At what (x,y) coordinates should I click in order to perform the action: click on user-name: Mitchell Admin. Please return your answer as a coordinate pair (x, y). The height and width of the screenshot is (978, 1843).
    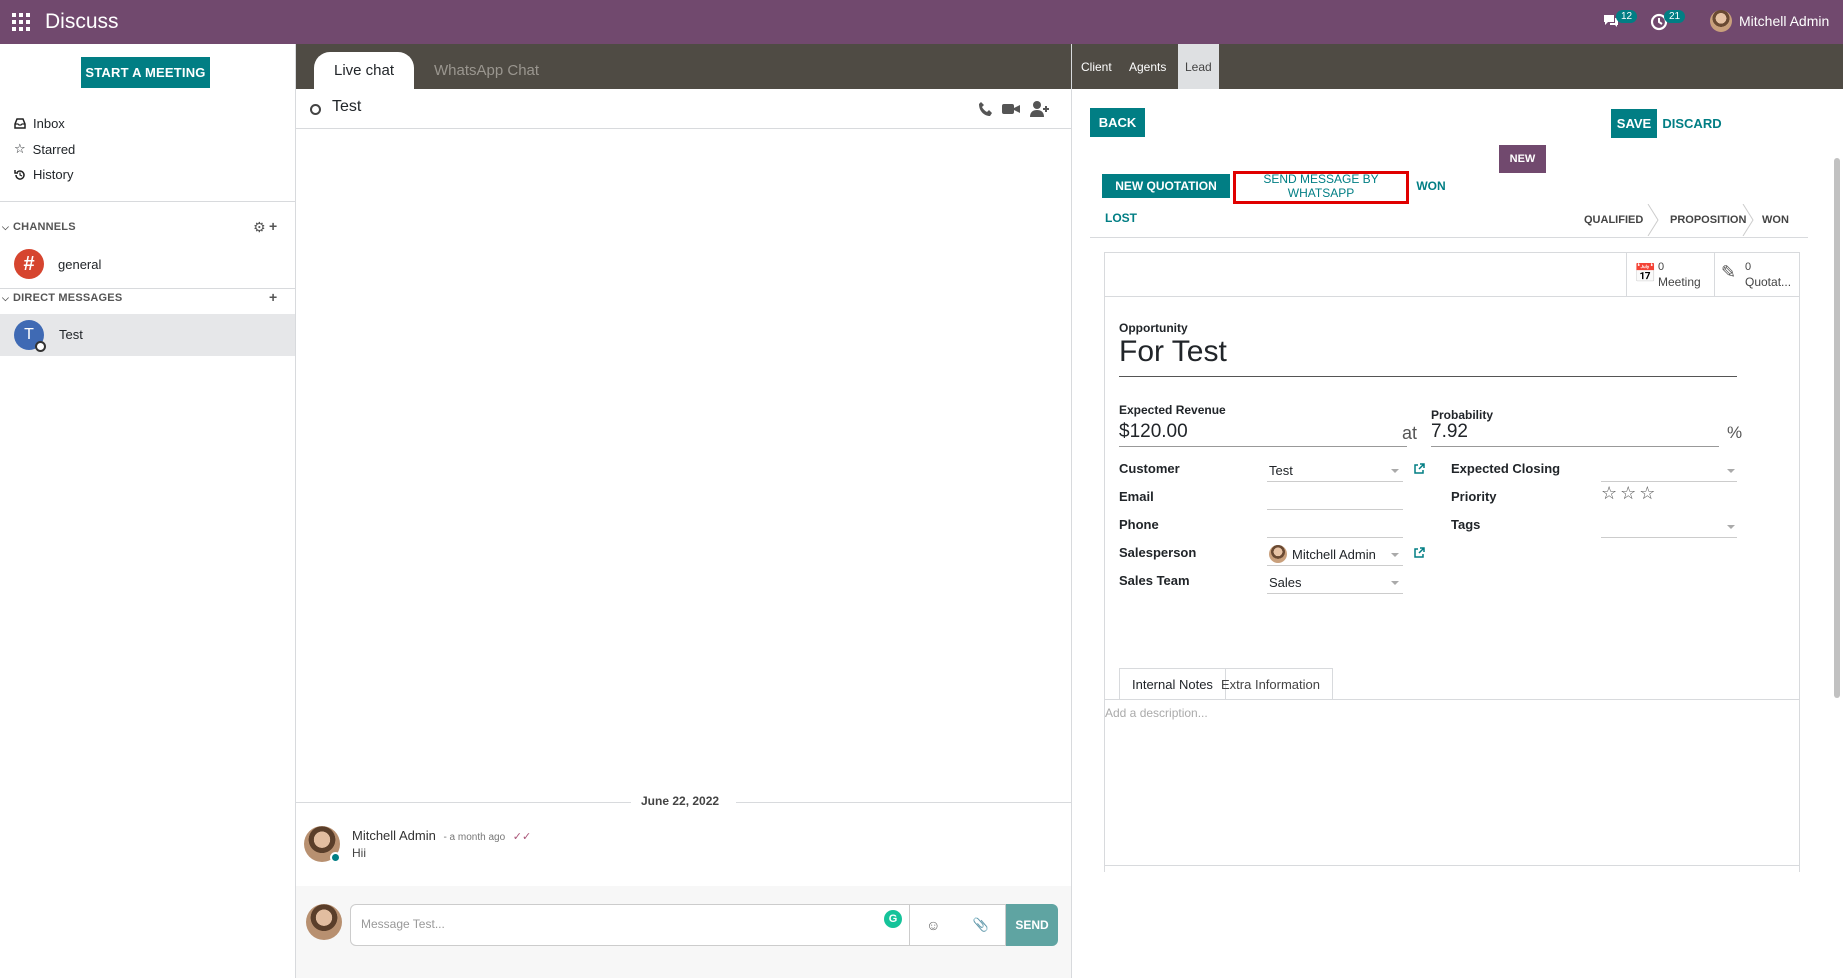
    Looking at the image, I should click on (1784, 21).